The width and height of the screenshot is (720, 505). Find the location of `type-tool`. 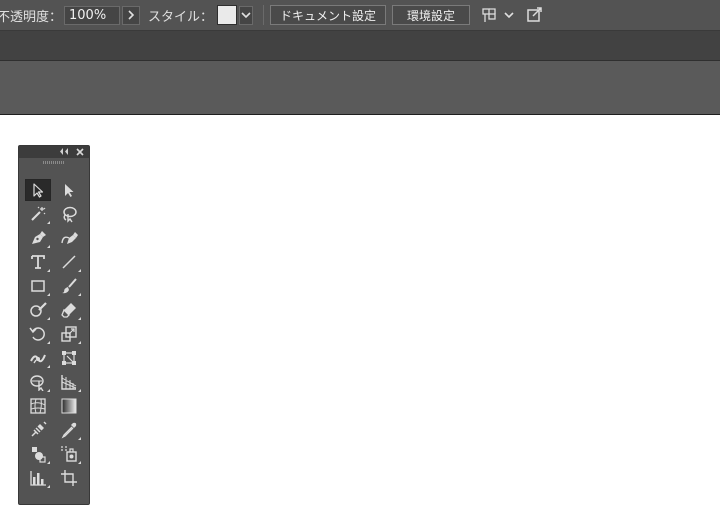

type-tool is located at coordinates (38, 262).